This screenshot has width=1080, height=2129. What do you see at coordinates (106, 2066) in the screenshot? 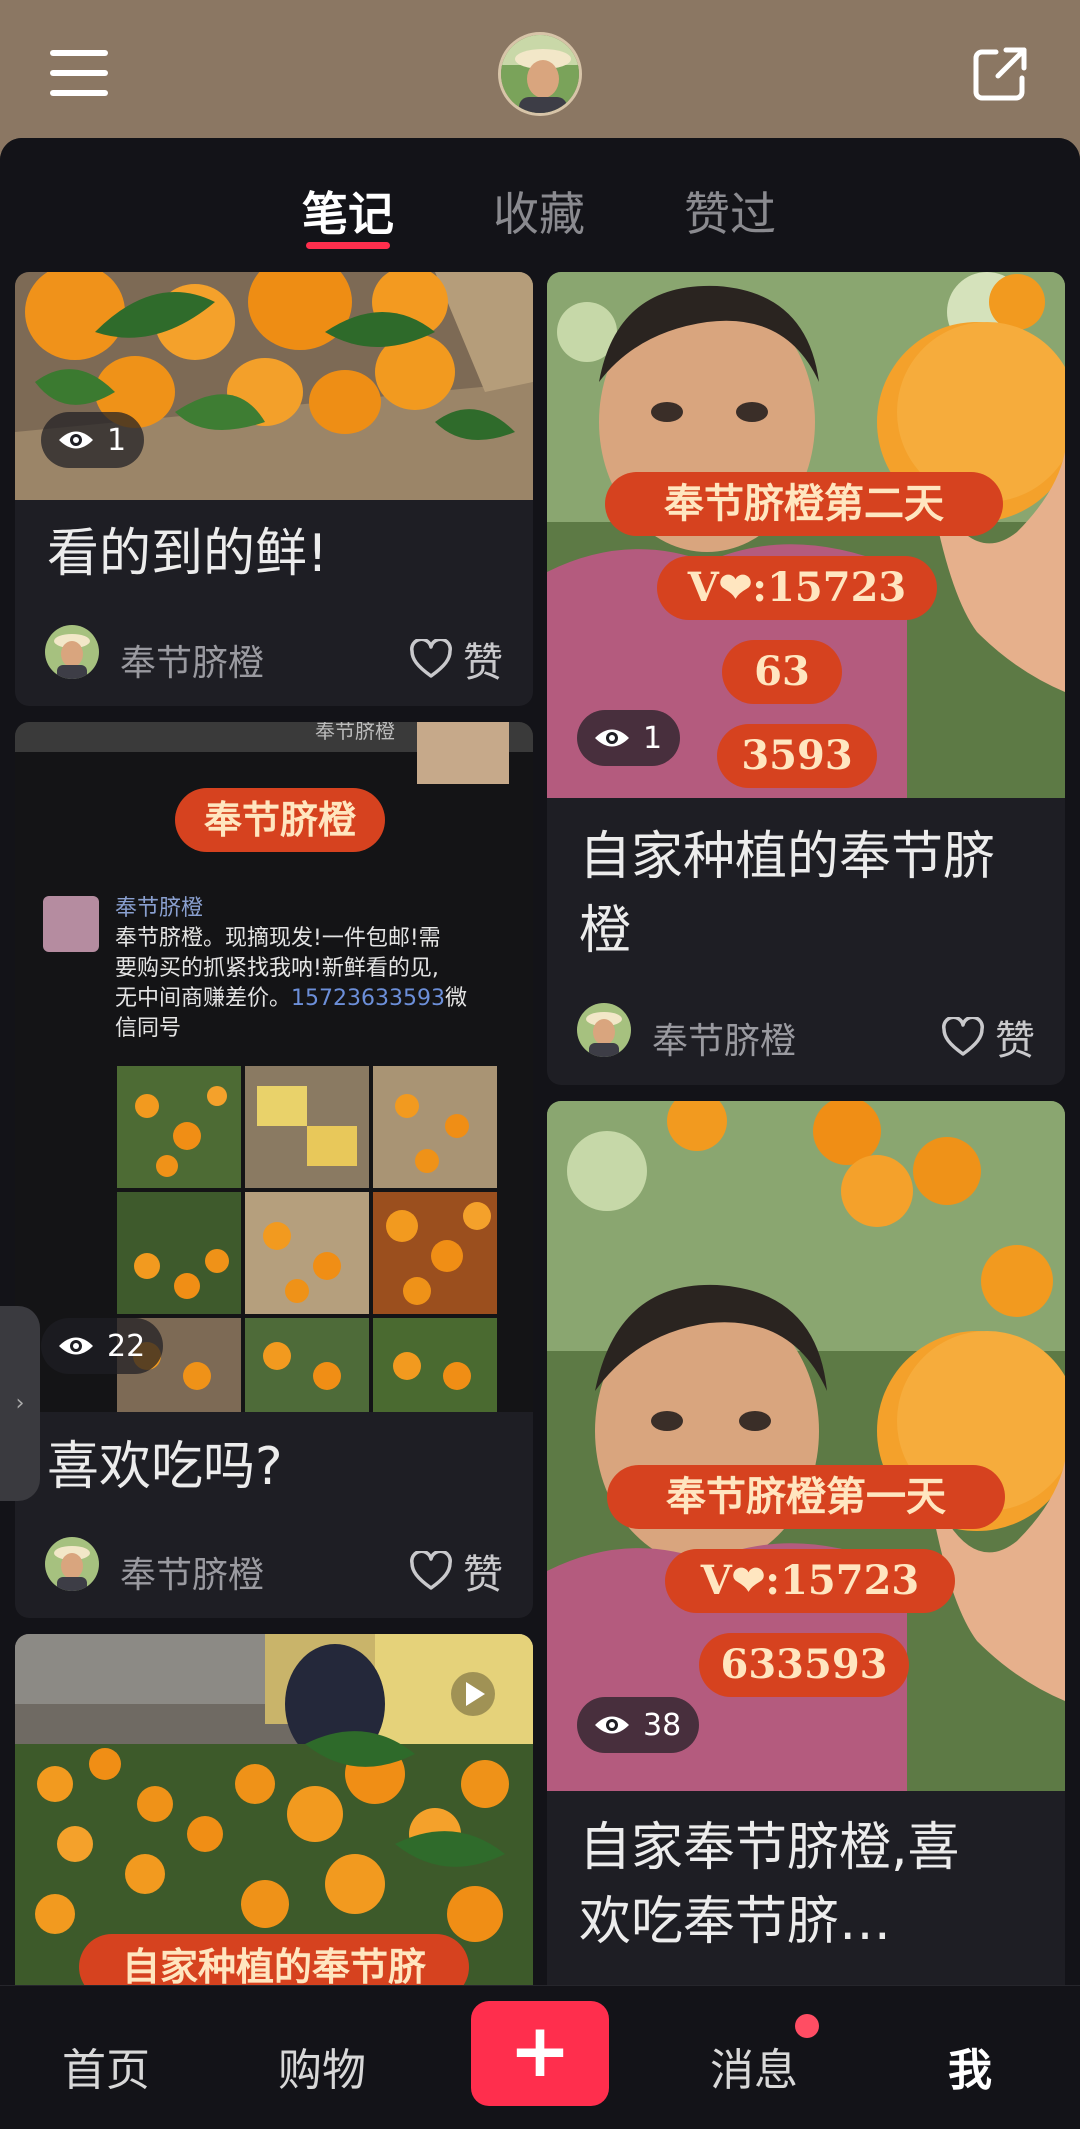
I see `nav-home: 首页` at bounding box center [106, 2066].